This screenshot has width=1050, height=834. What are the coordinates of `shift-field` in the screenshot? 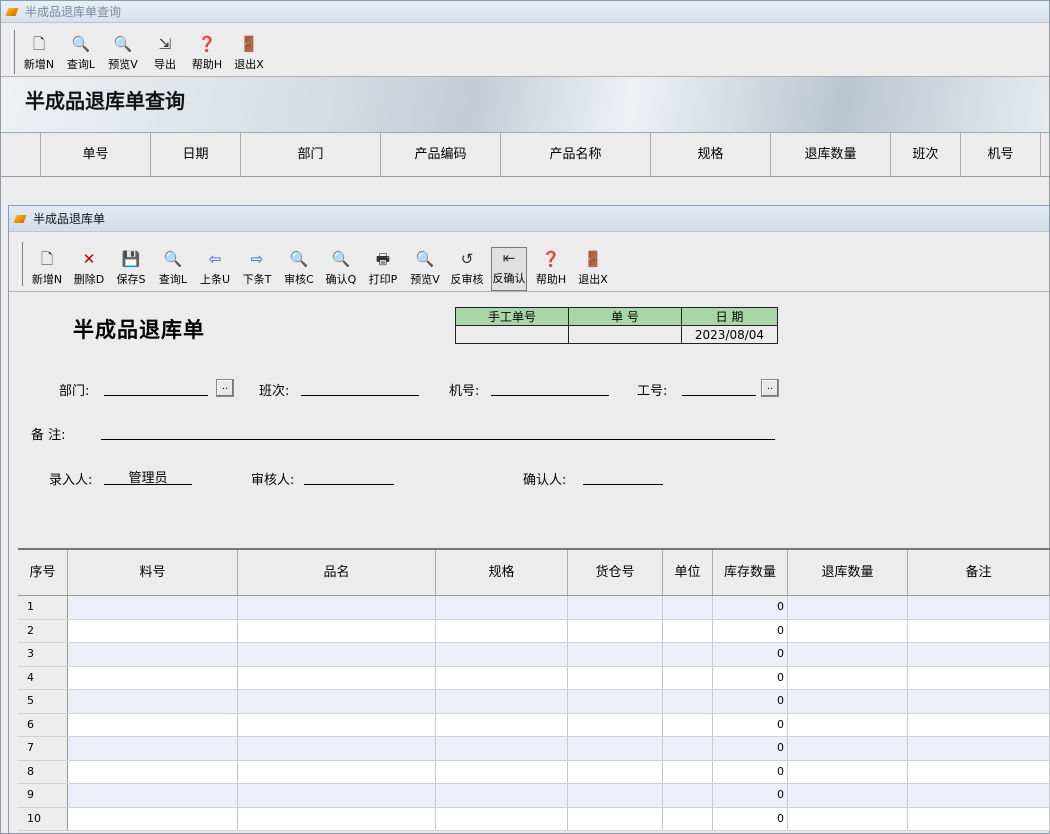 It's located at (360, 387).